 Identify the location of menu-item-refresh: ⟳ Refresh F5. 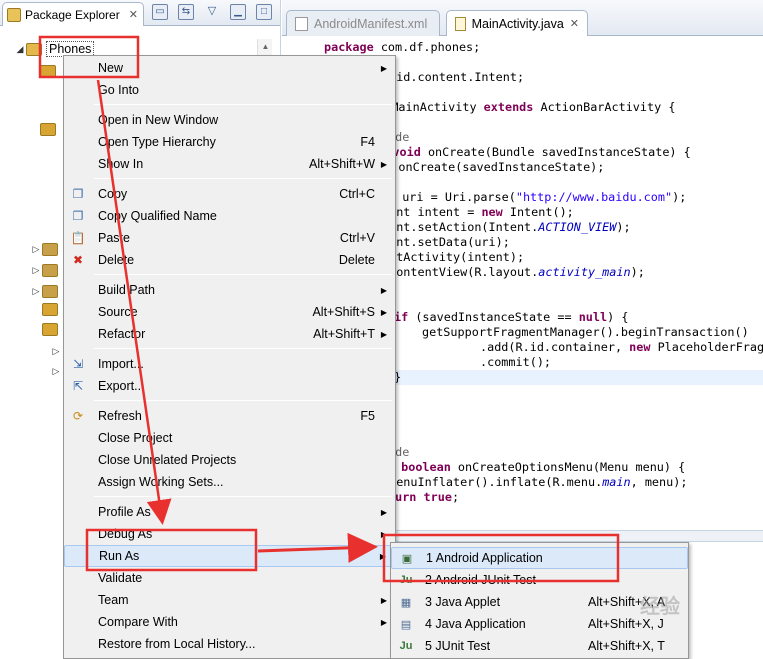
(229, 416).